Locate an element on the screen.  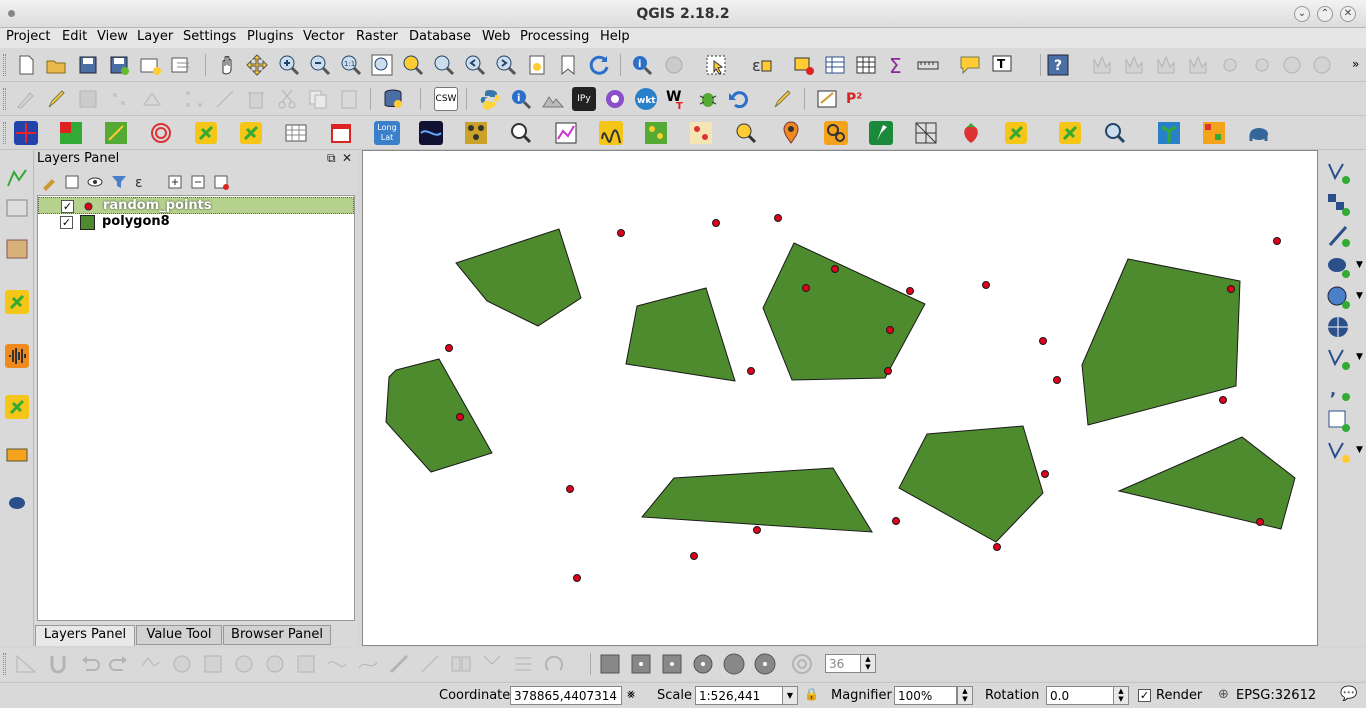
close-panel-icon: ✕ is located at coordinates (347, 158).